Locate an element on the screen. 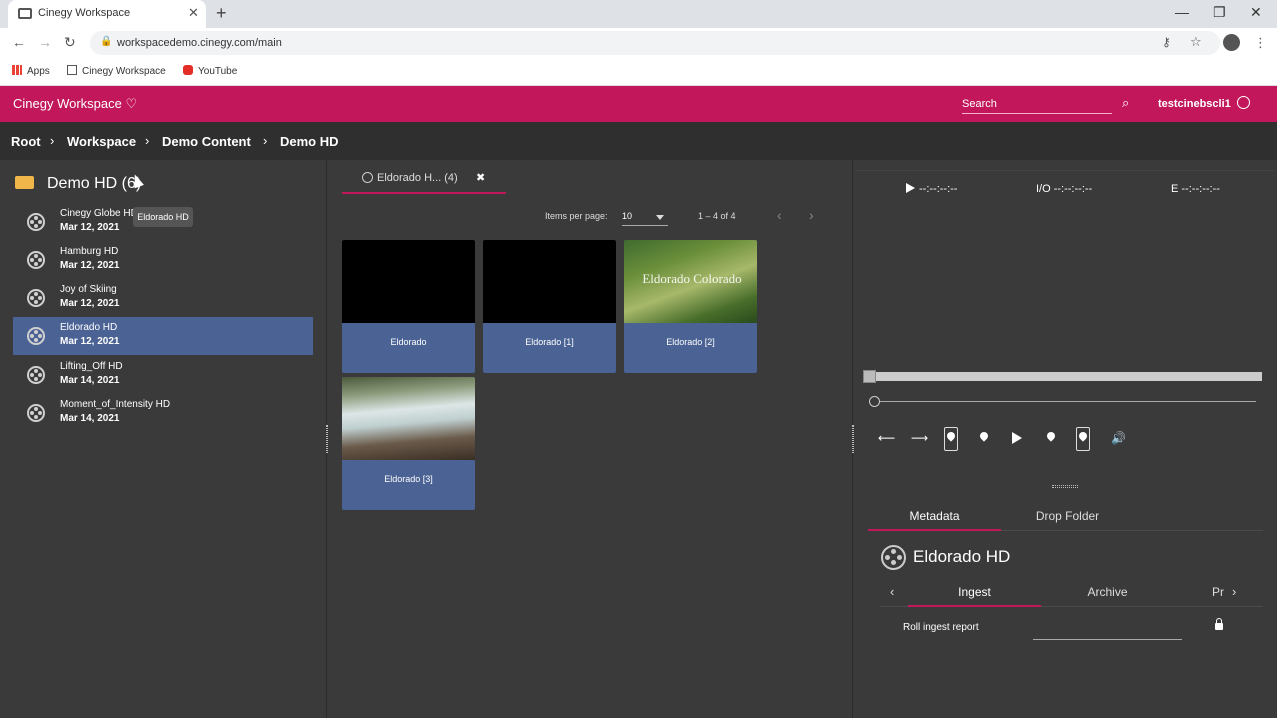 This screenshot has height=718, width=1277. metadata-title: Eldorado HD is located at coordinates (962, 556).